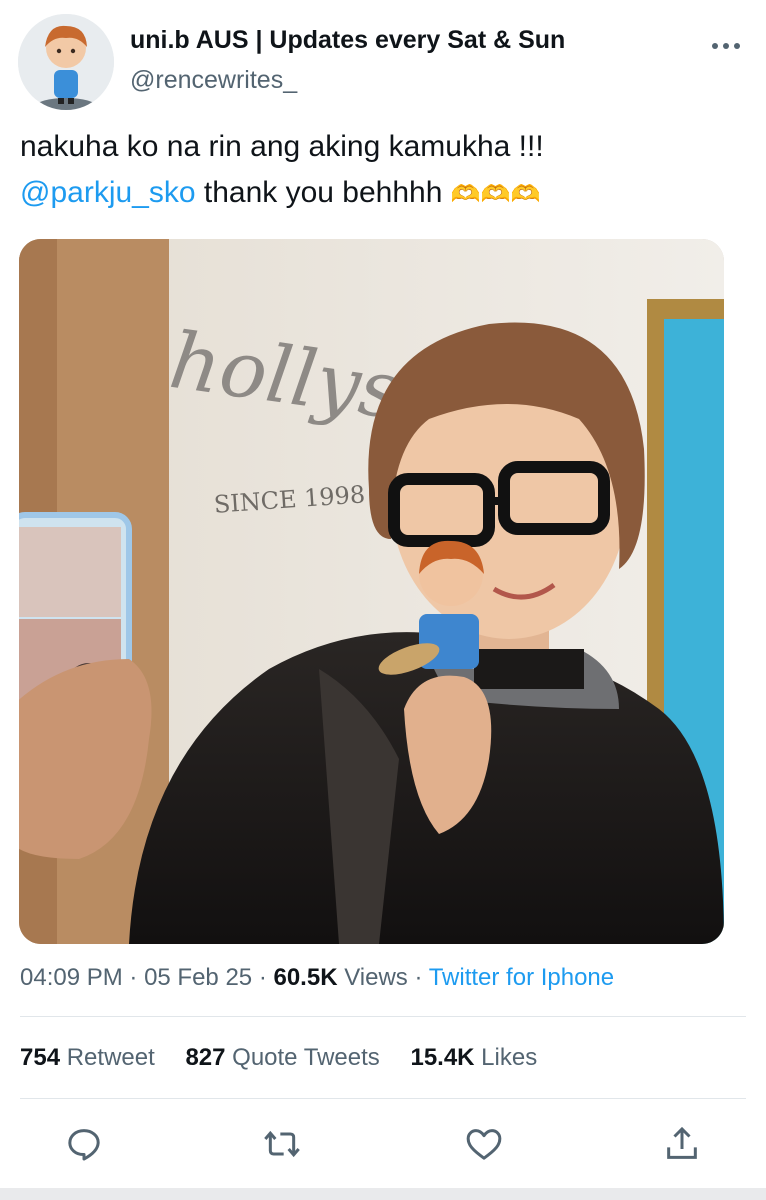  Describe the element at coordinates (372, 977) in the screenshot. I see `views-label: Views` at that location.